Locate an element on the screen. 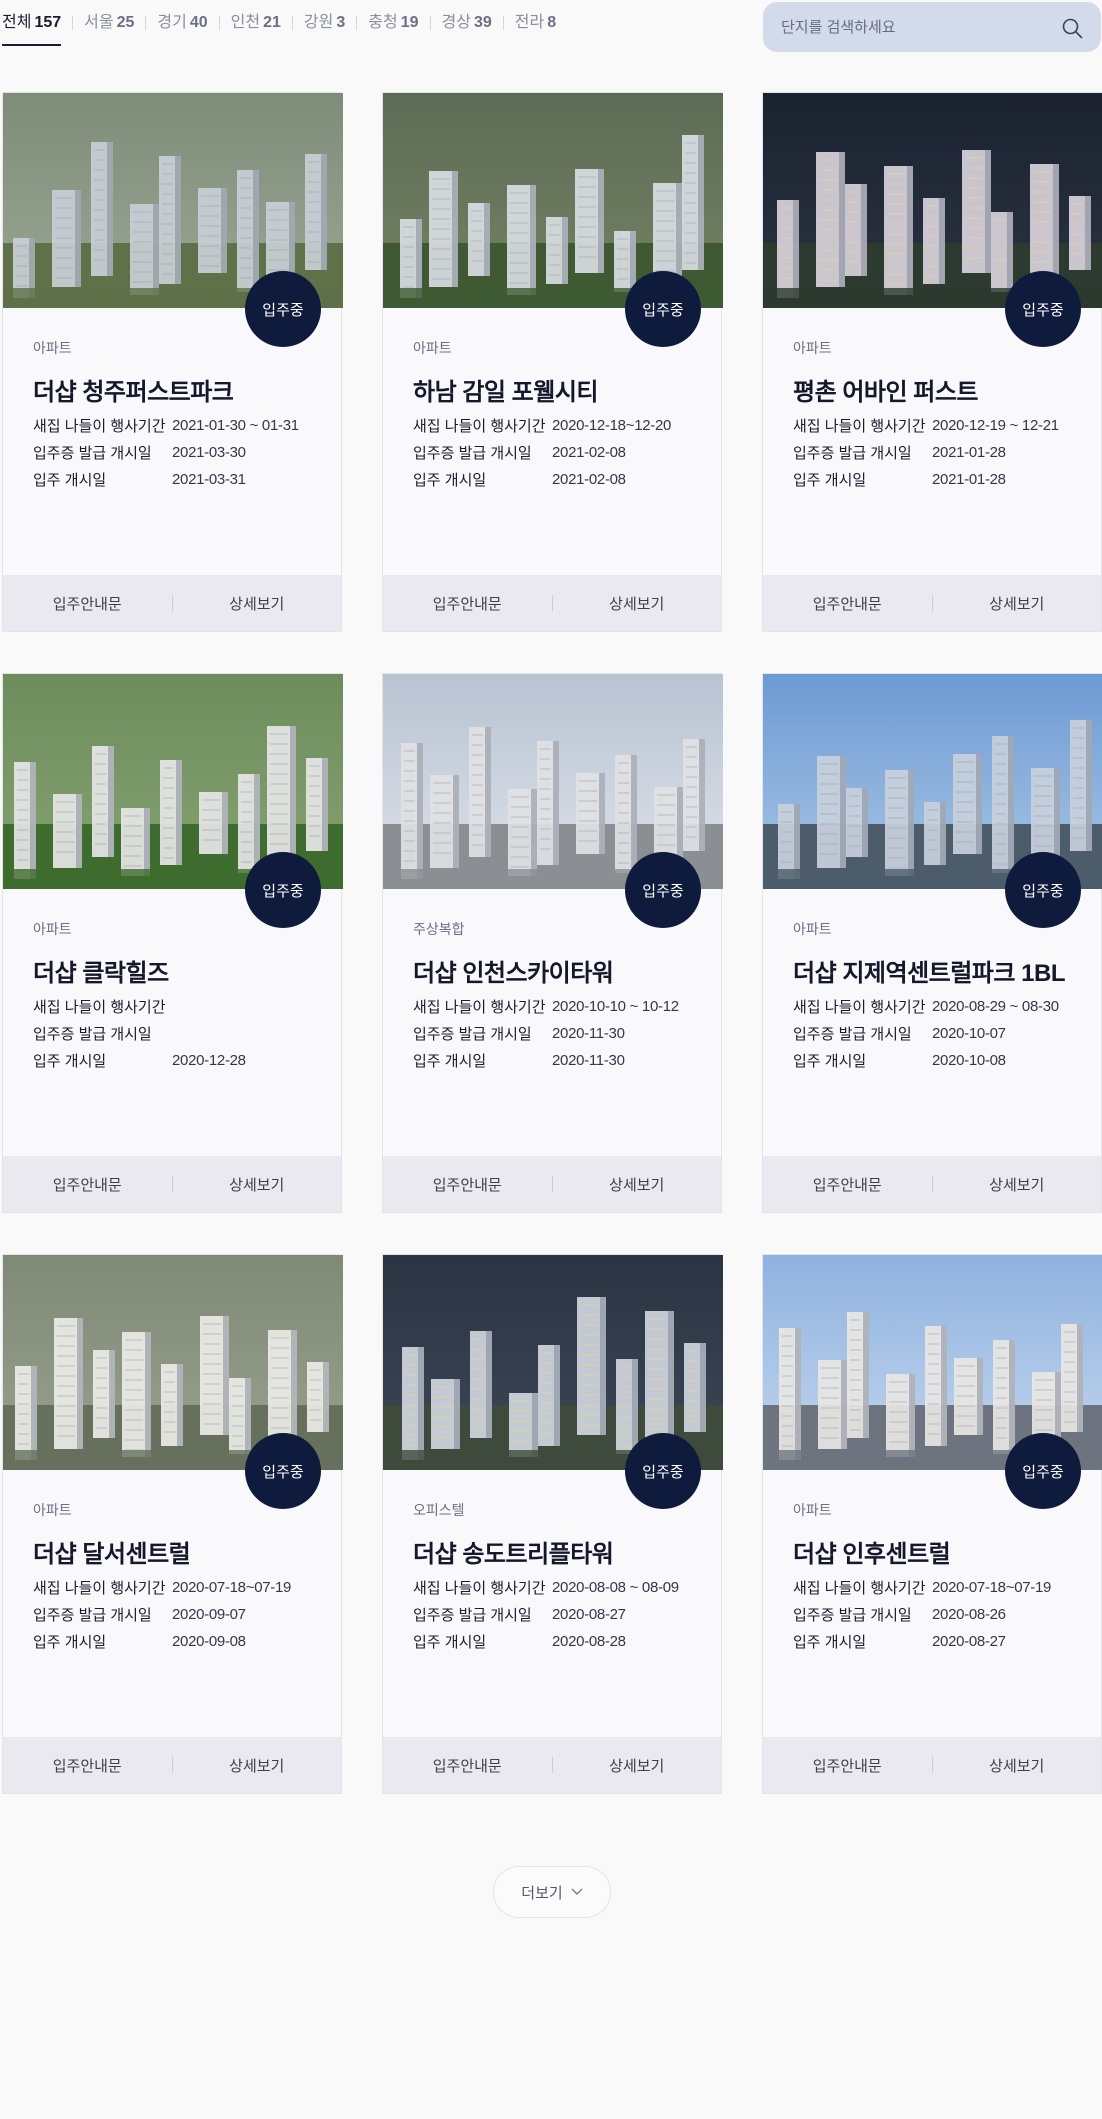  issue-date-row: 입주증 발급 개시일 2021-02-08 is located at coordinates (557, 452).